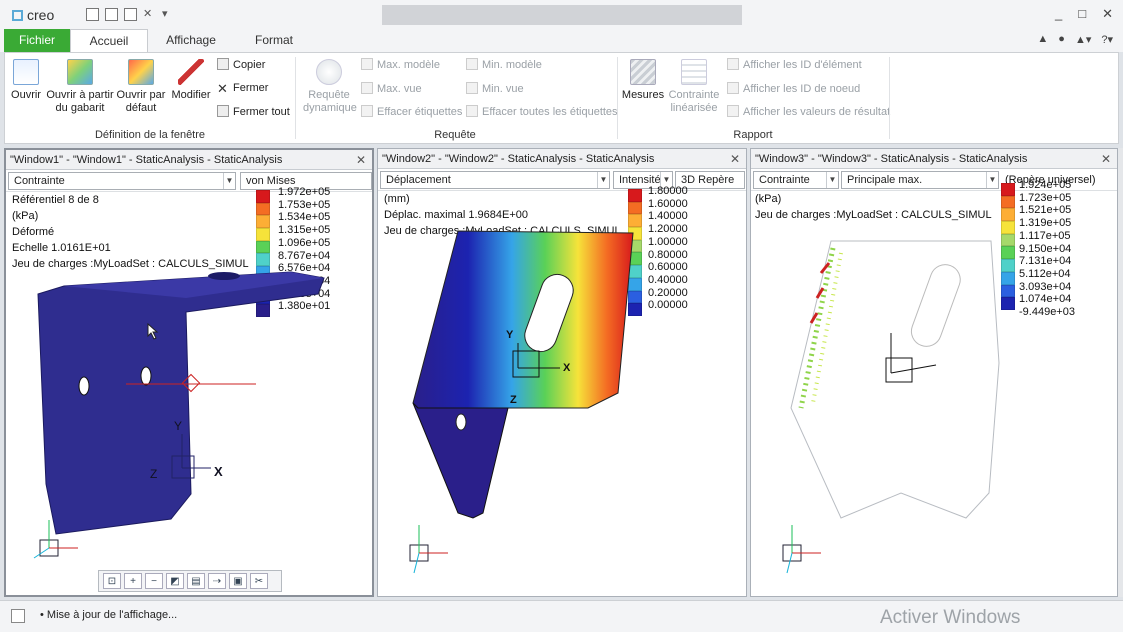 This screenshot has width=1123, height=632. I want to click on clear-labels-label: Effacer étiquettes, so click(420, 112).